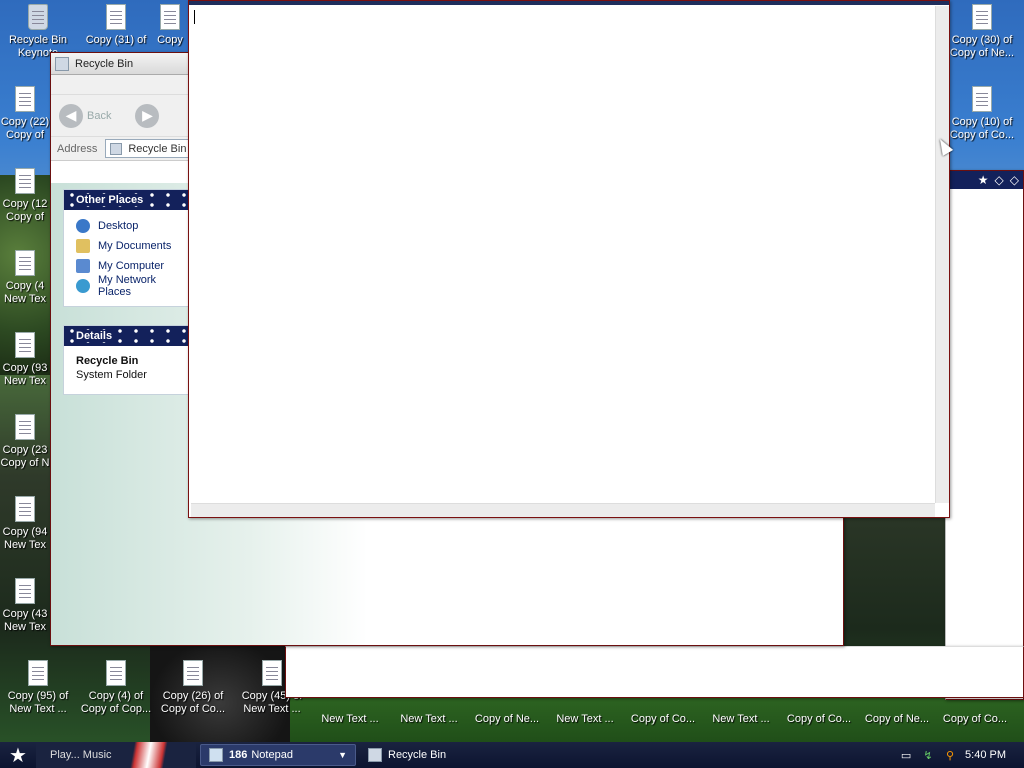 The image size is (1024, 768). Describe the element at coordinates (71, 115) in the screenshot. I see `back-button: ◀` at that location.